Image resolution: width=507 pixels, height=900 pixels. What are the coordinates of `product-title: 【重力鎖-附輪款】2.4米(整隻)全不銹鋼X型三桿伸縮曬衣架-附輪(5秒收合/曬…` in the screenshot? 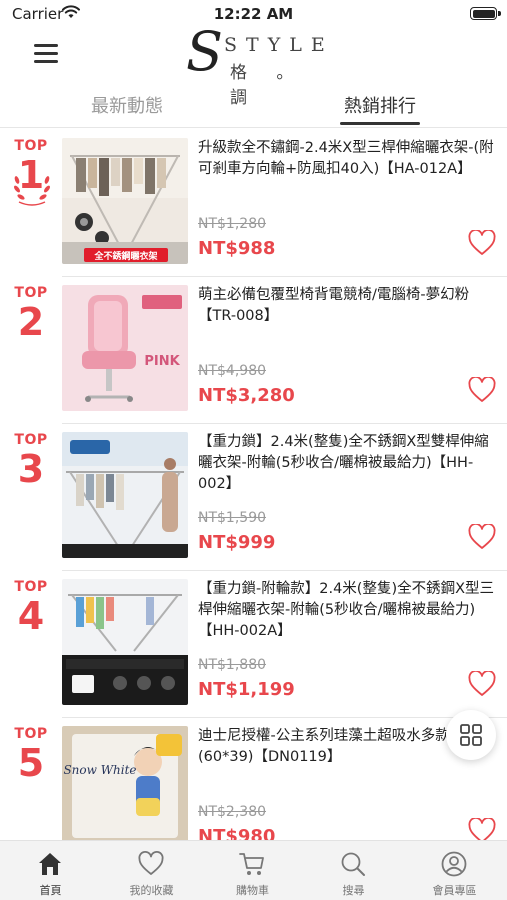 It's located at (348, 610).